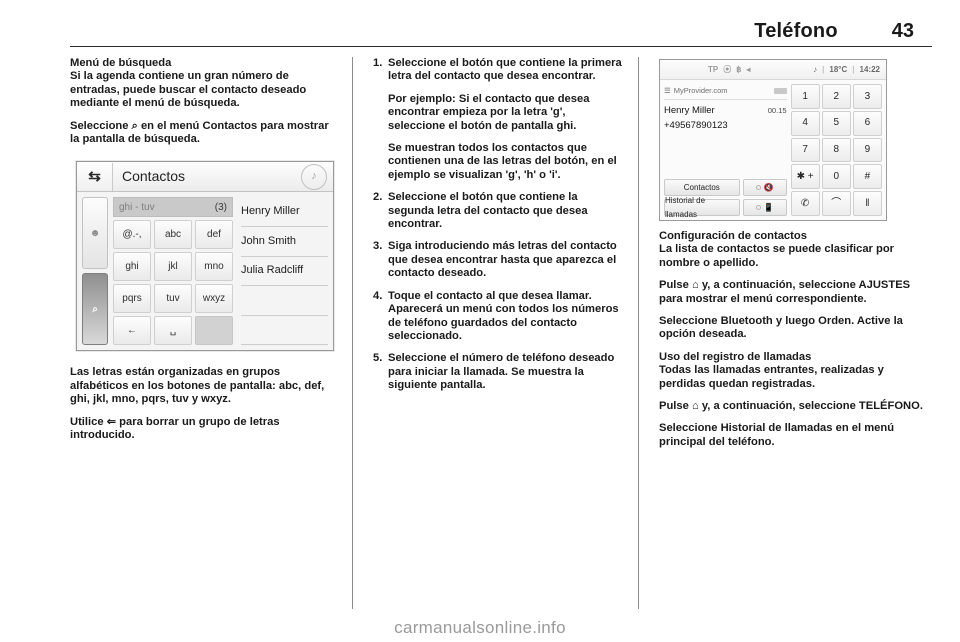 The height and width of the screenshot is (642, 960). I want to click on contact-results-list: Henry Miller John Smith Julia Radcliff, so click(283, 271).